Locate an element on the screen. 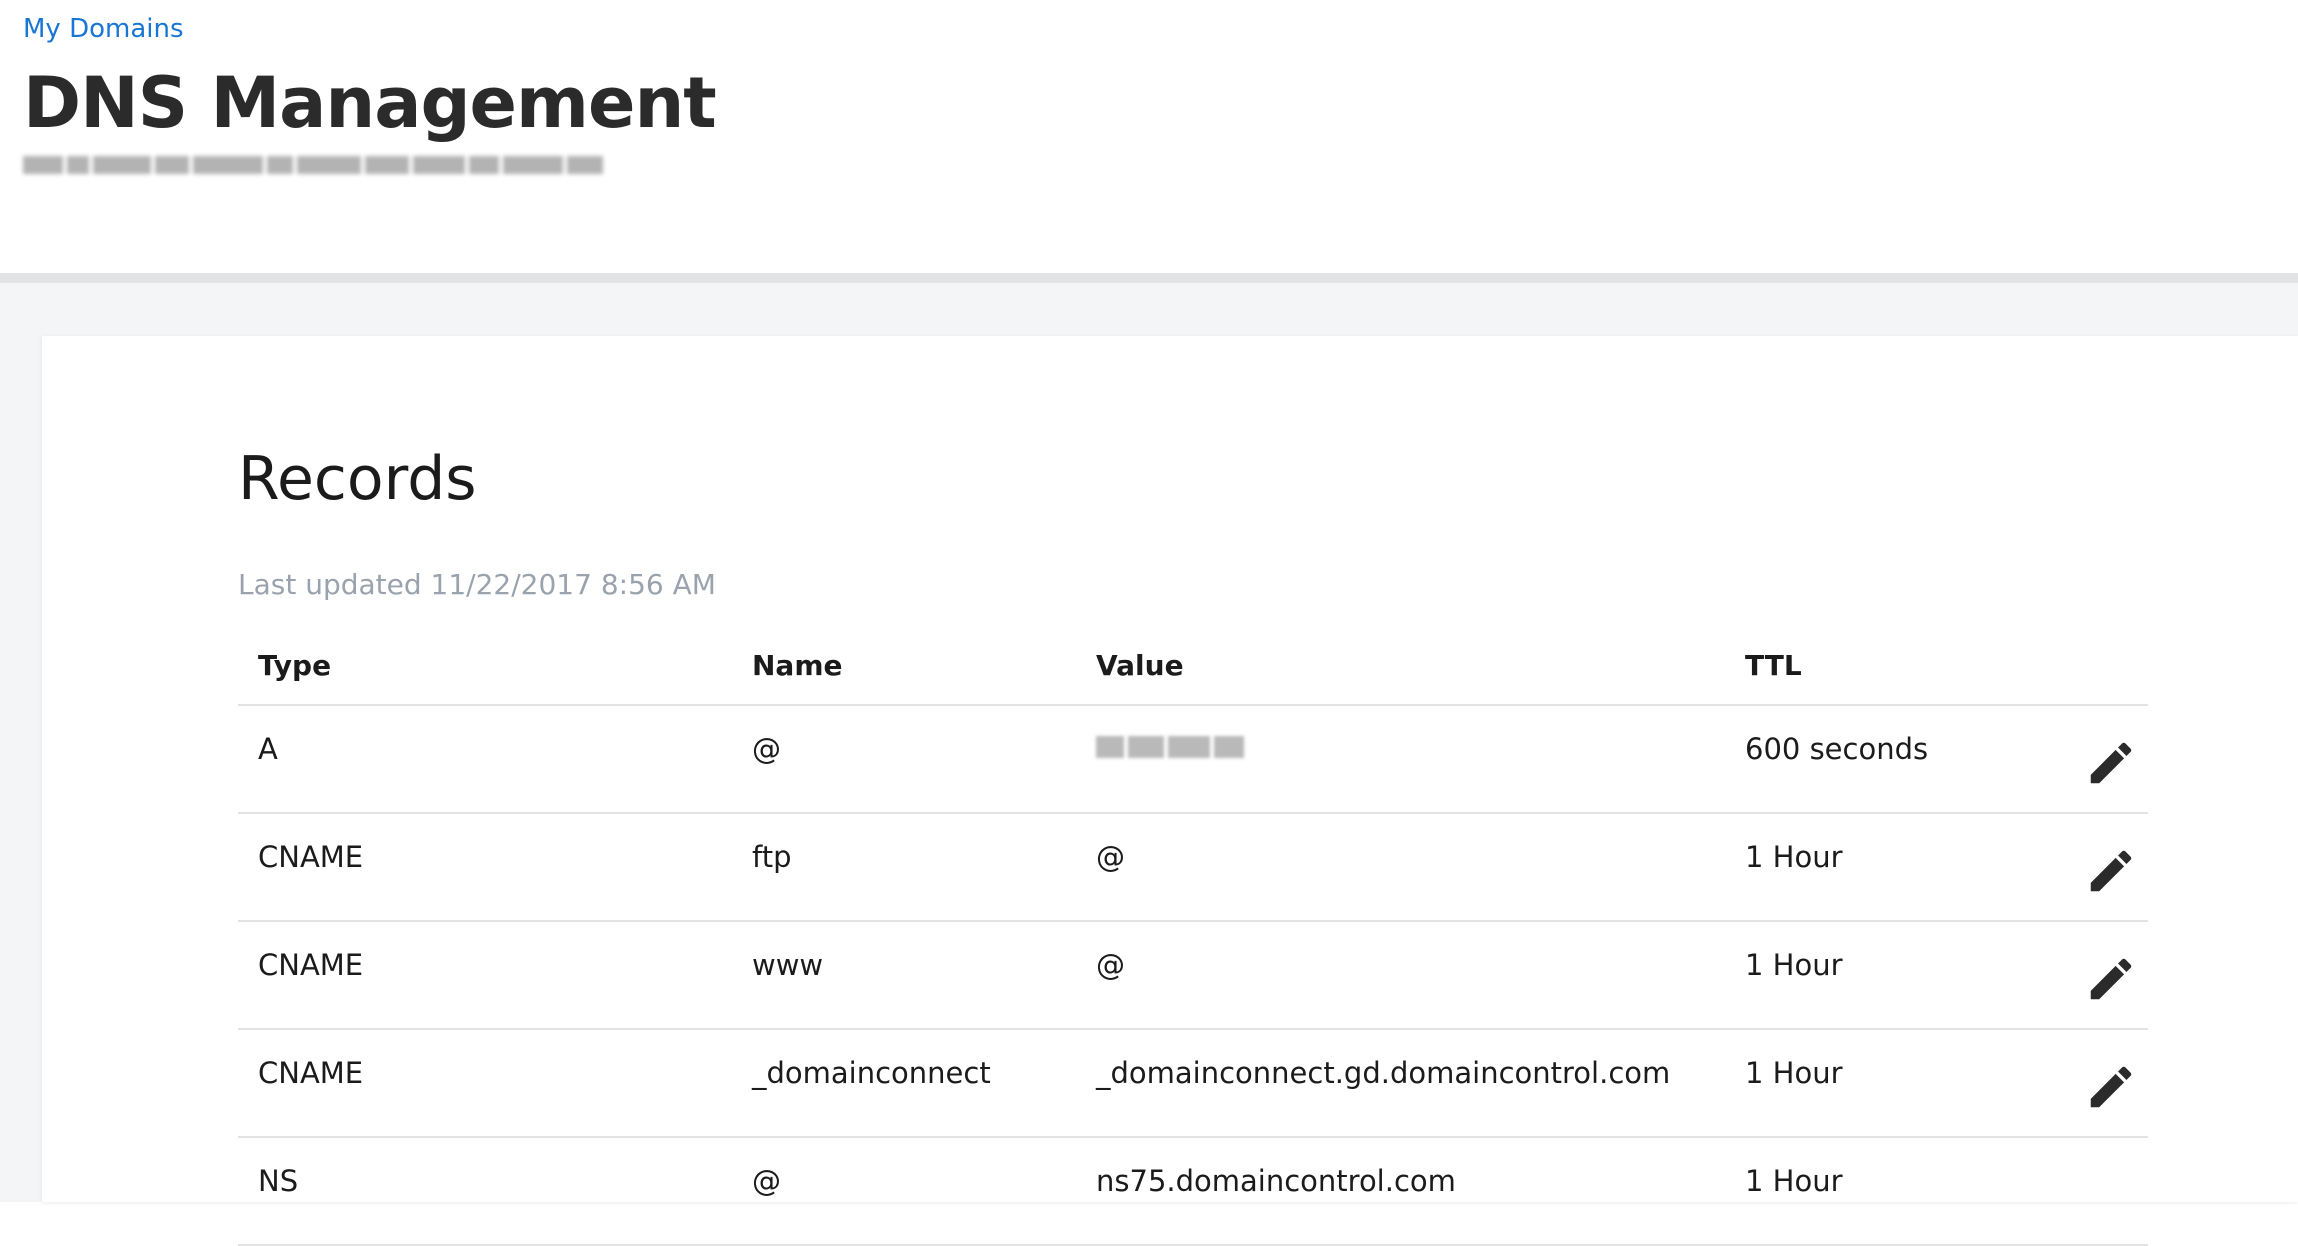 The height and width of the screenshot is (1246, 2298). column-header-ttl: TTL is located at coordinates (1875, 666).